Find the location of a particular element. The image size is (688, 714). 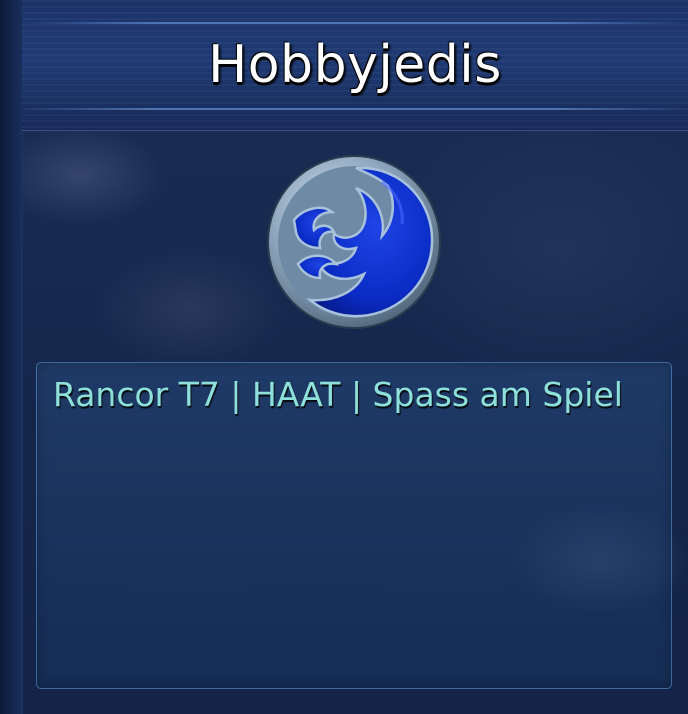

guild-name-title: Hobbyjedis is located at coordinates (355, 65).